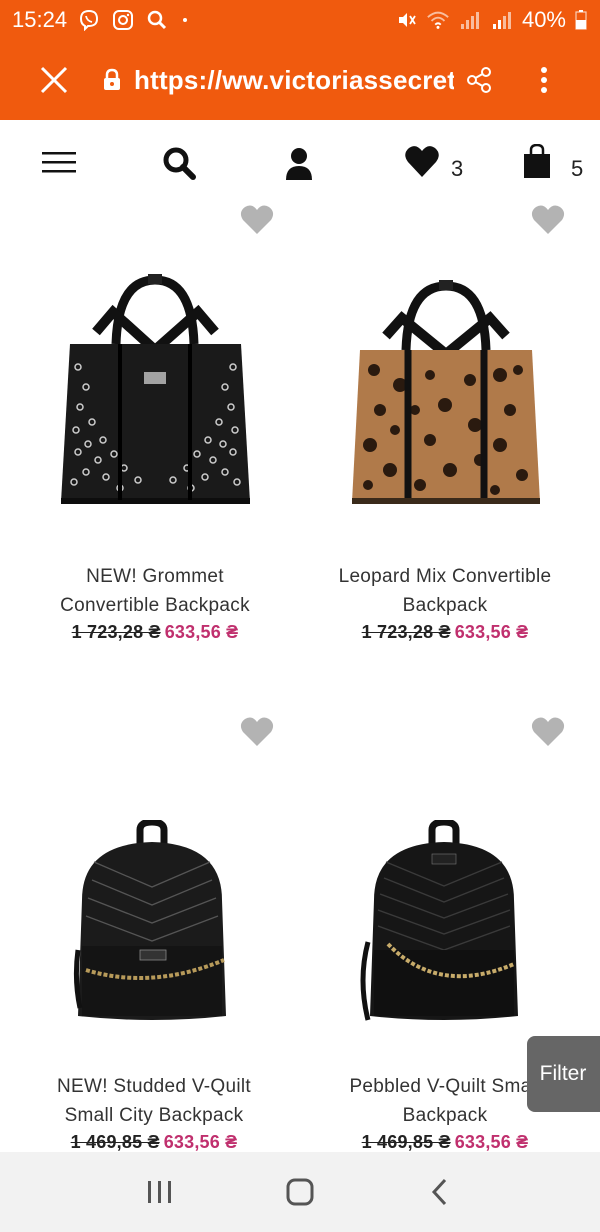  I want to click on product-name-line2: Backpack, so click(445, 605).